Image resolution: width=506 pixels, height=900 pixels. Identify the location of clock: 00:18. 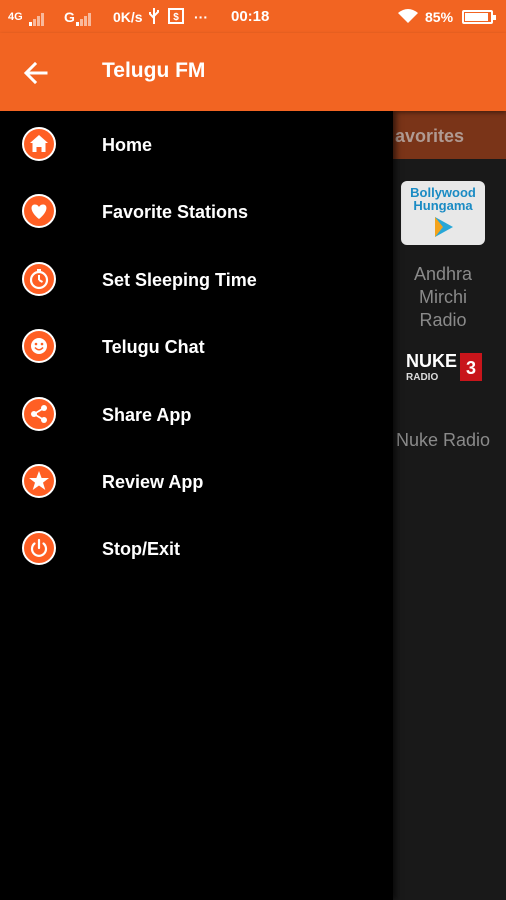
(250, 16).